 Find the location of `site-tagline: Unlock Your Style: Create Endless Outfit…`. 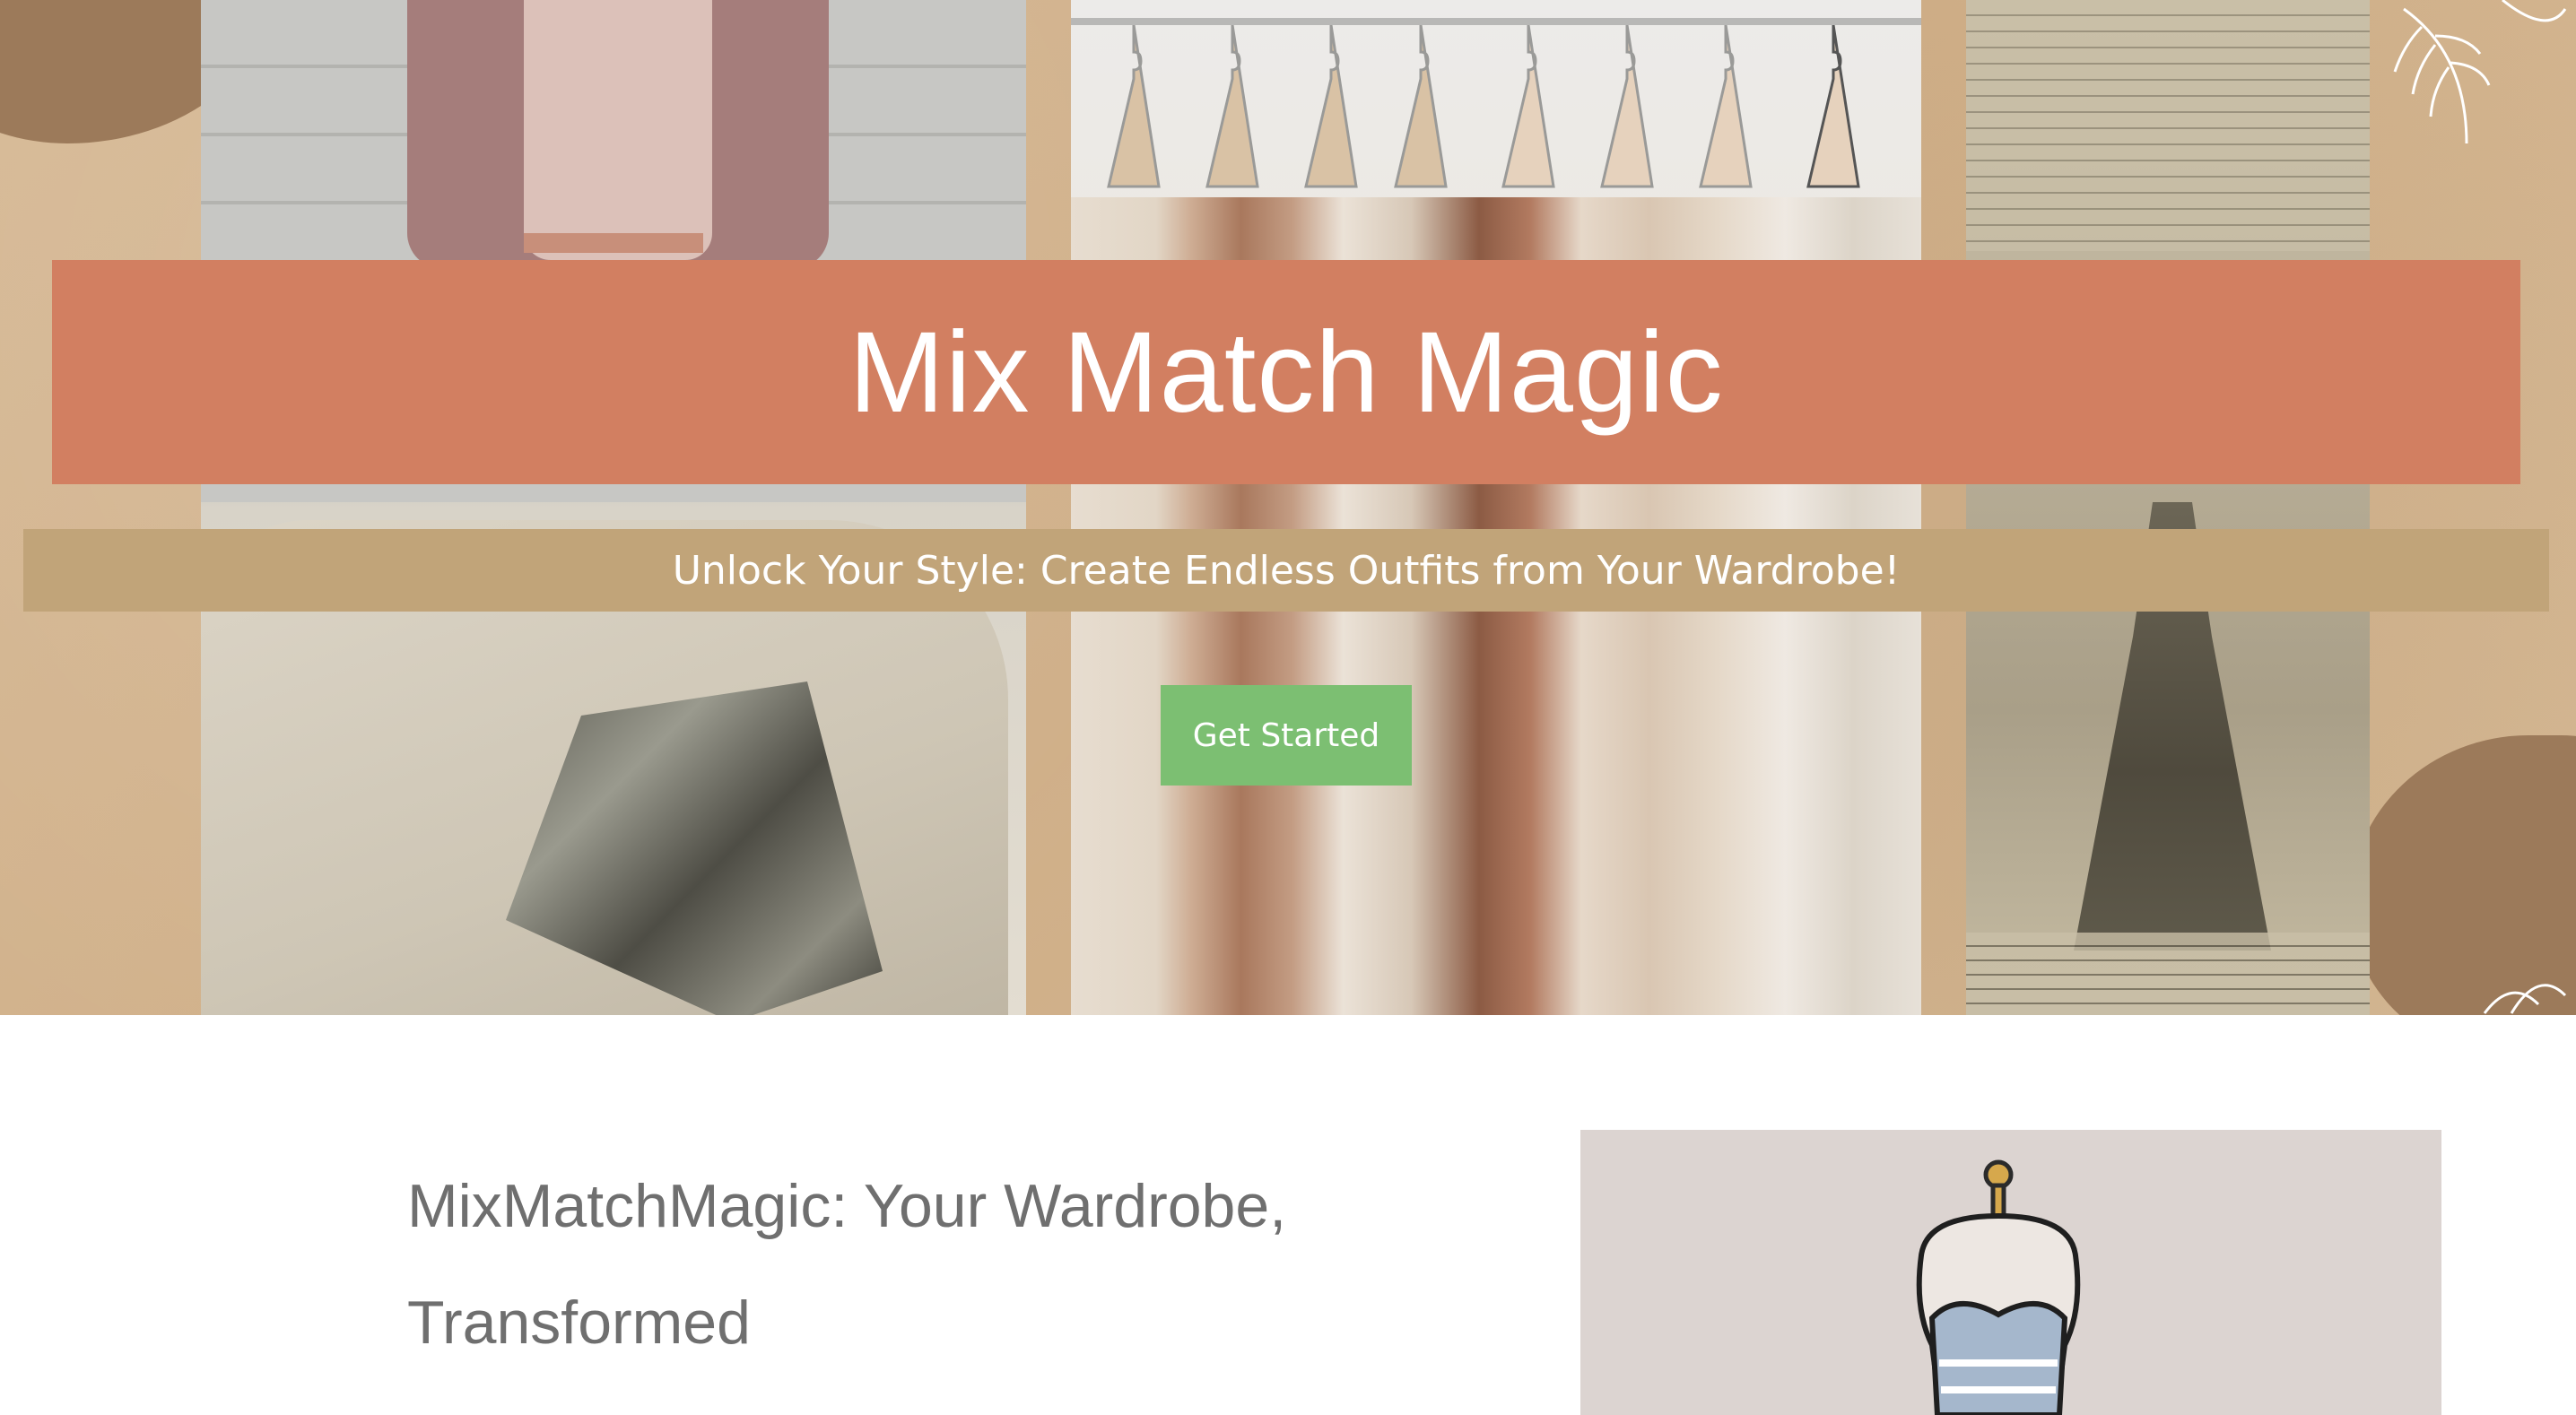

site-tagline: Unlock Your Style: Create Endless Outfit… is located at coordinates (1286, 570).